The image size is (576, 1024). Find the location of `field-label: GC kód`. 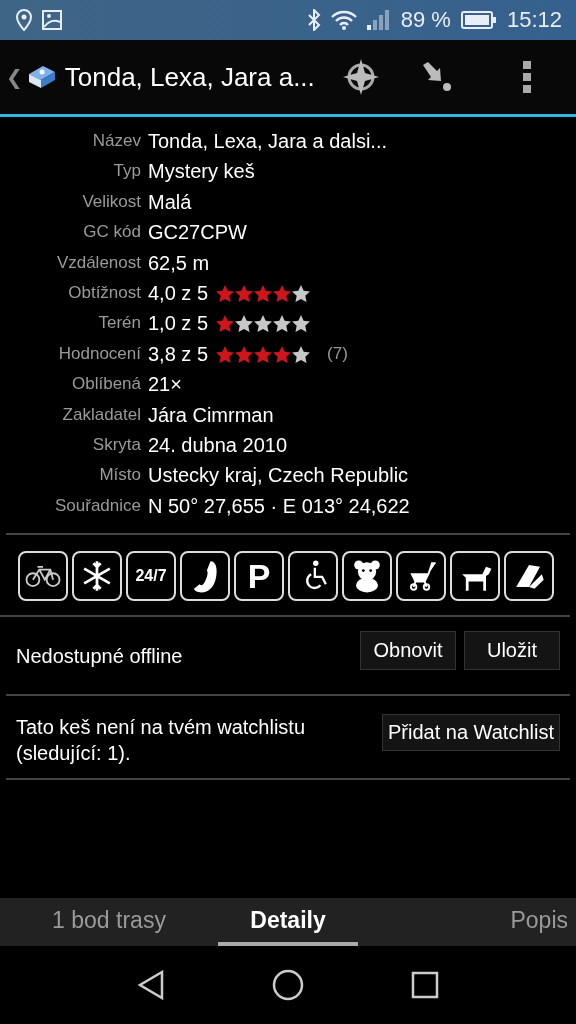

field-label: GC kód is located at coordinates (111, 232).